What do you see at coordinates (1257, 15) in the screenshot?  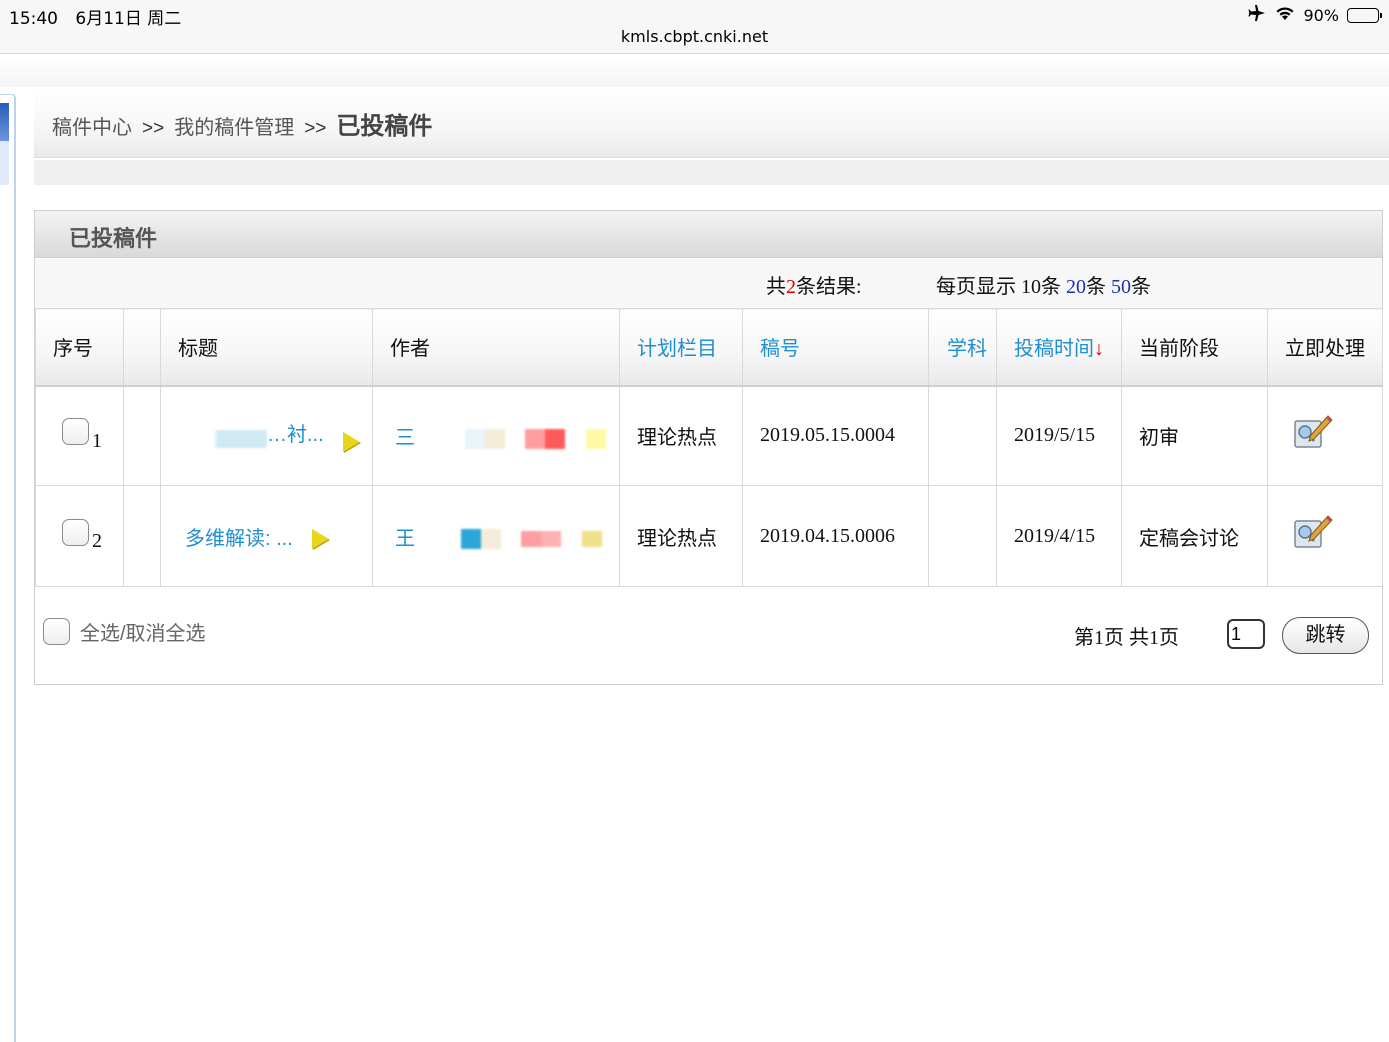 I see `airplane-icon` at bounding box center [1257, 15].